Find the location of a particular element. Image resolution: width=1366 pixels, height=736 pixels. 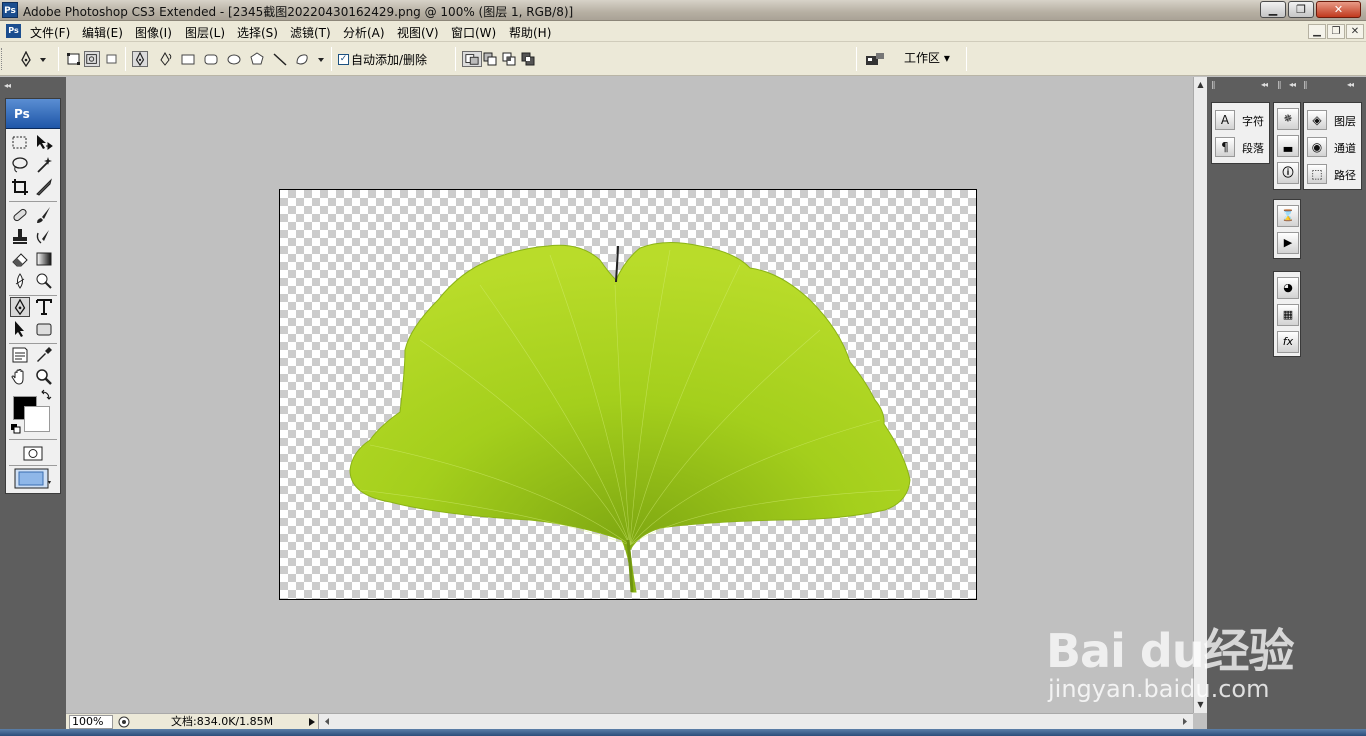

scroll-down-icon: ▼ is located at coordinates (1200, 705).